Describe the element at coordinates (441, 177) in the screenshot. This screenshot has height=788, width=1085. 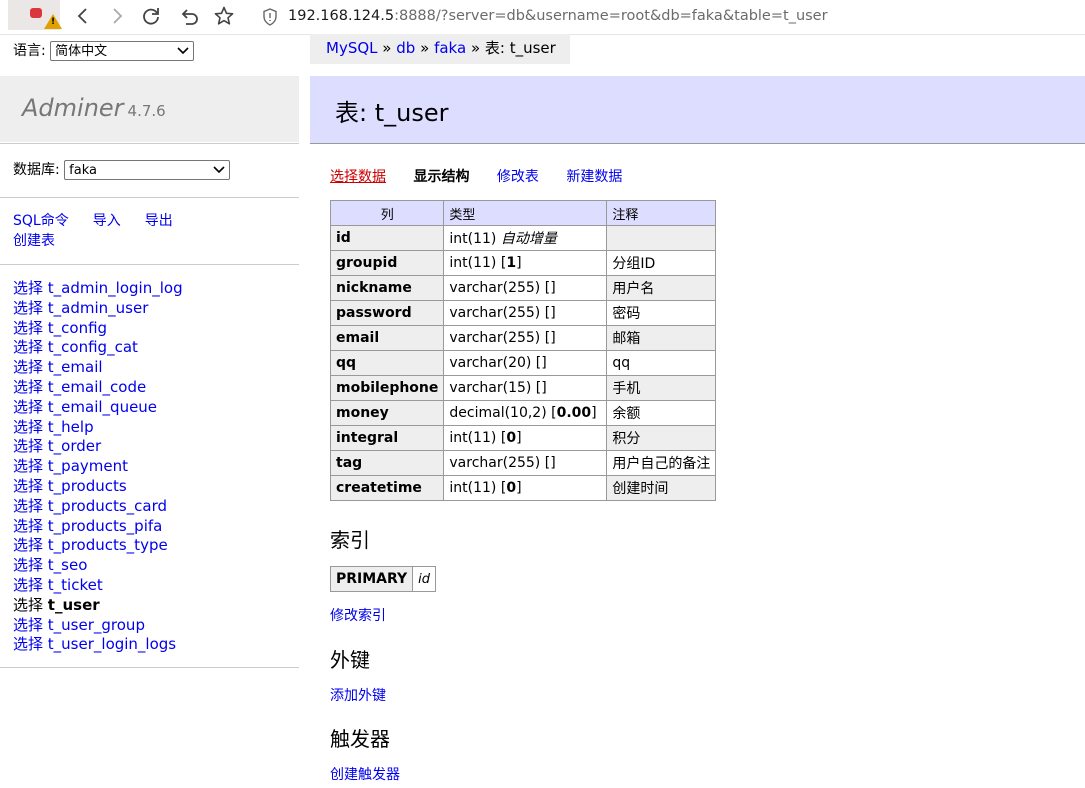
I see `show-structure-label: 显示结构` at that location.